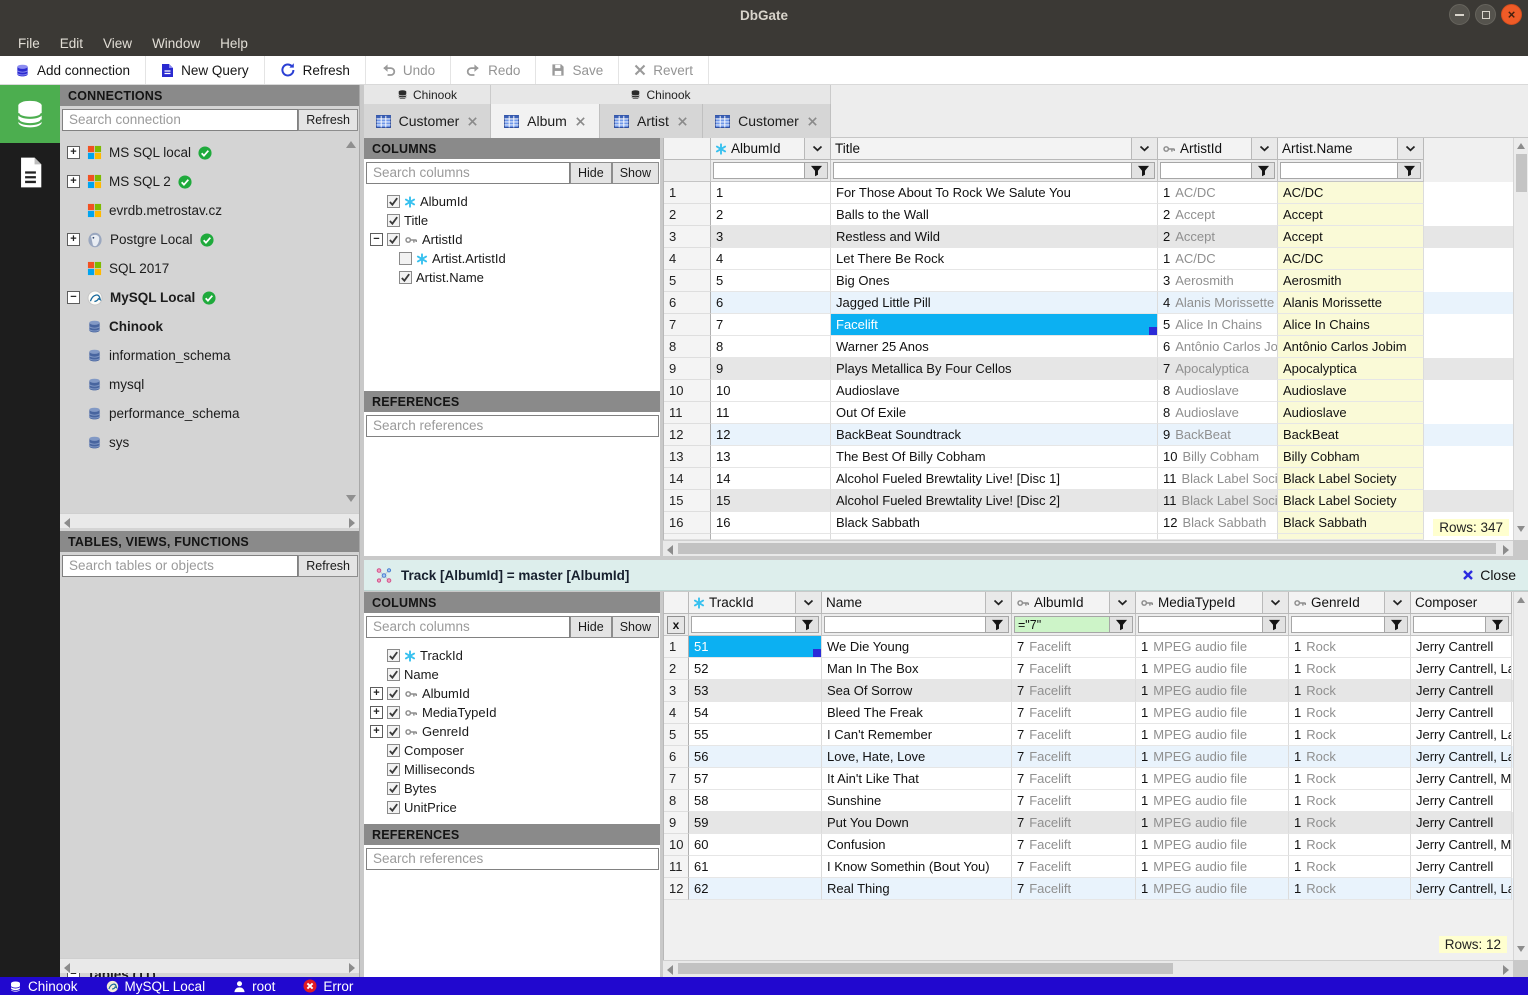 The image size is (1528, 995). I want to click on cell: AC/DC, so click(1351, 193).